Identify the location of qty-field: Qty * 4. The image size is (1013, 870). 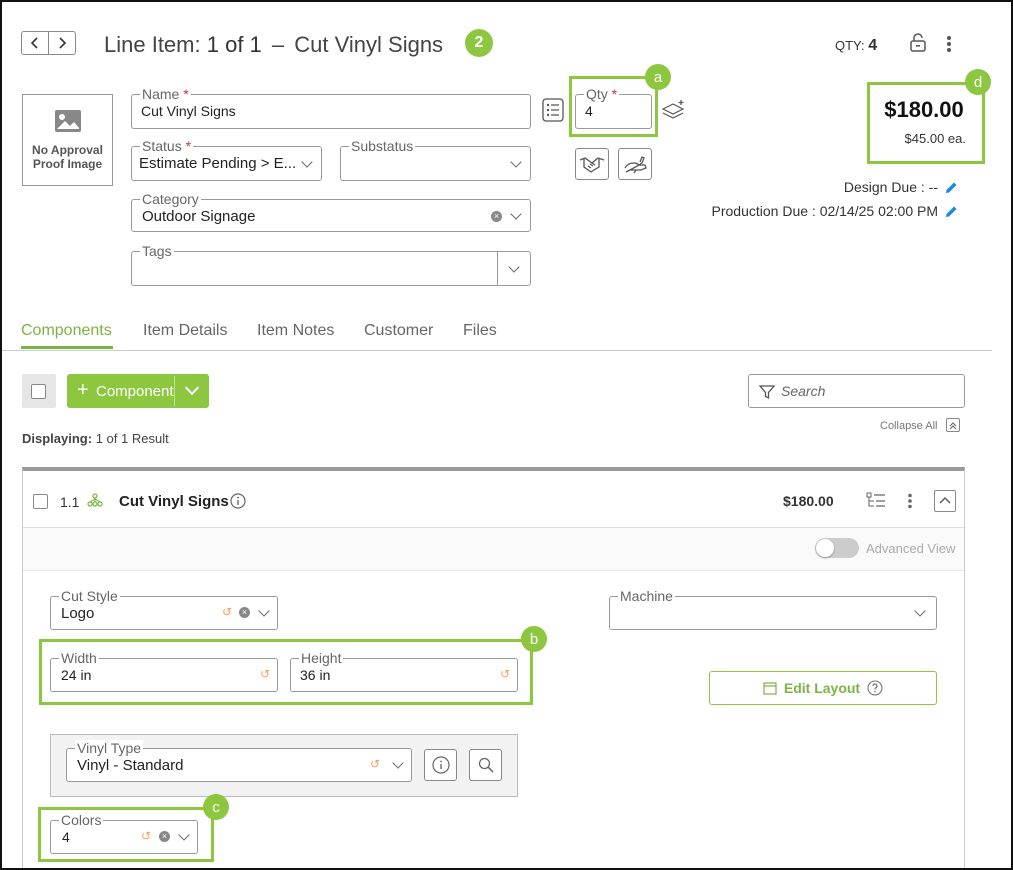
(613, 107).